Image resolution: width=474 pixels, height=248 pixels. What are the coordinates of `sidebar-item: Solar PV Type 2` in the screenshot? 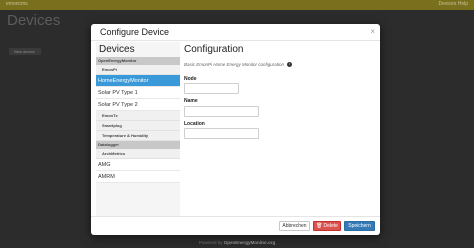 It's located at (138, 105).